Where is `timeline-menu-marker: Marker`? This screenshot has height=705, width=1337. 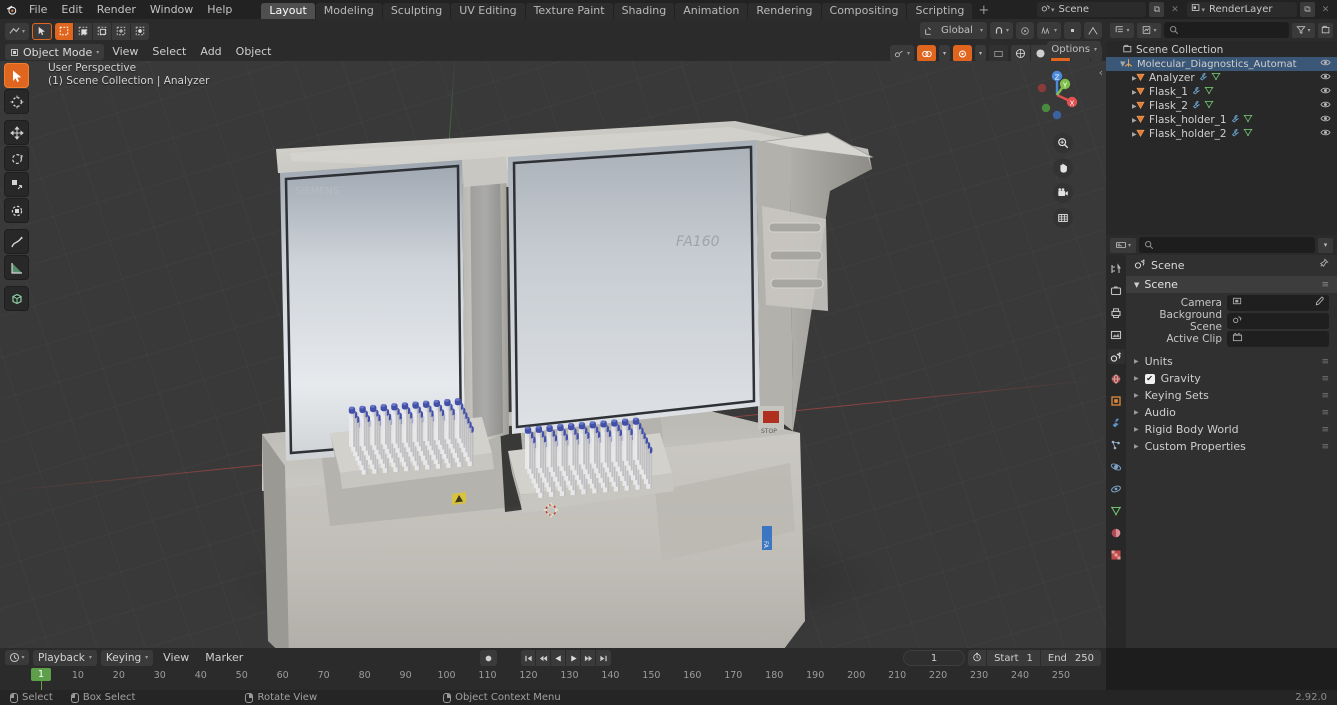 timeline-menu-marker: Marker is located at coordinates (224, 658).